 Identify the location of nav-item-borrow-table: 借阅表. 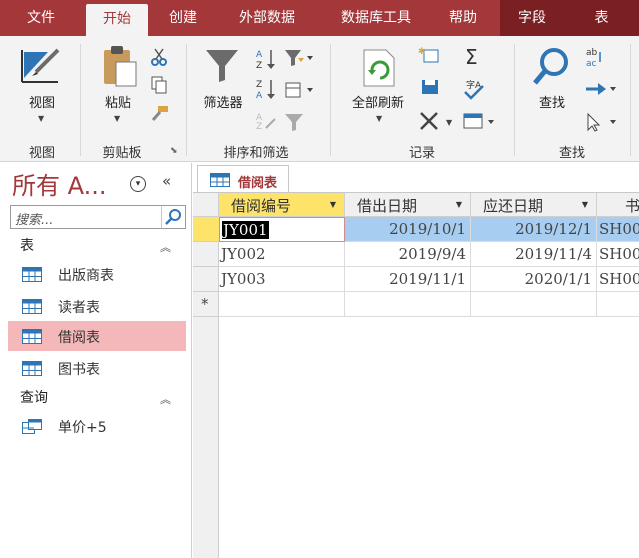
(97, 336).